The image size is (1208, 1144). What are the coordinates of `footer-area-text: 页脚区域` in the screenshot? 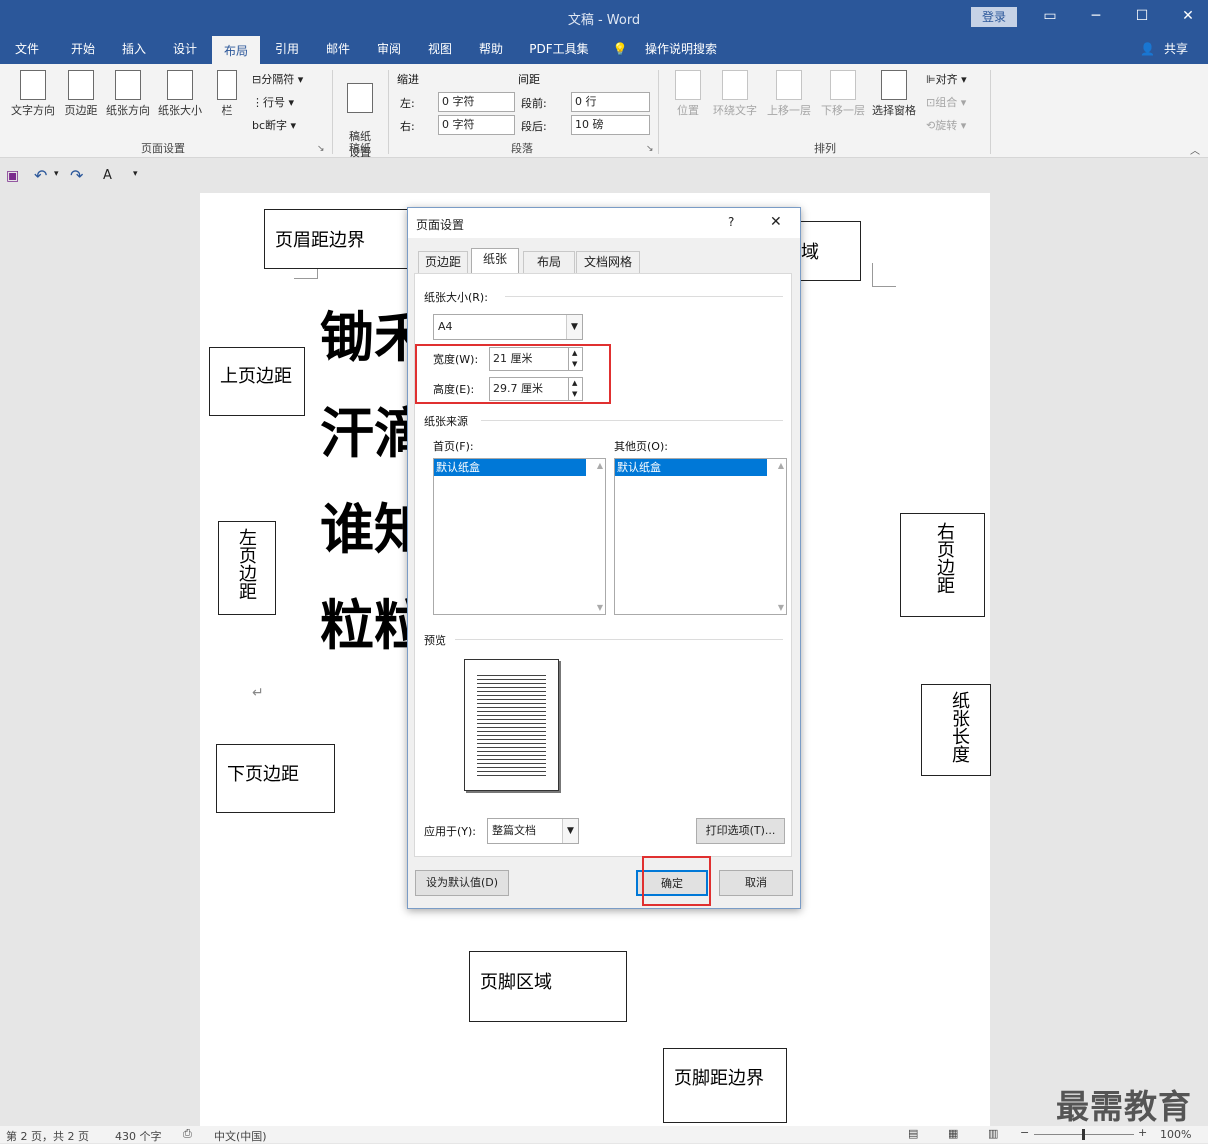 It's located at (516, 982).